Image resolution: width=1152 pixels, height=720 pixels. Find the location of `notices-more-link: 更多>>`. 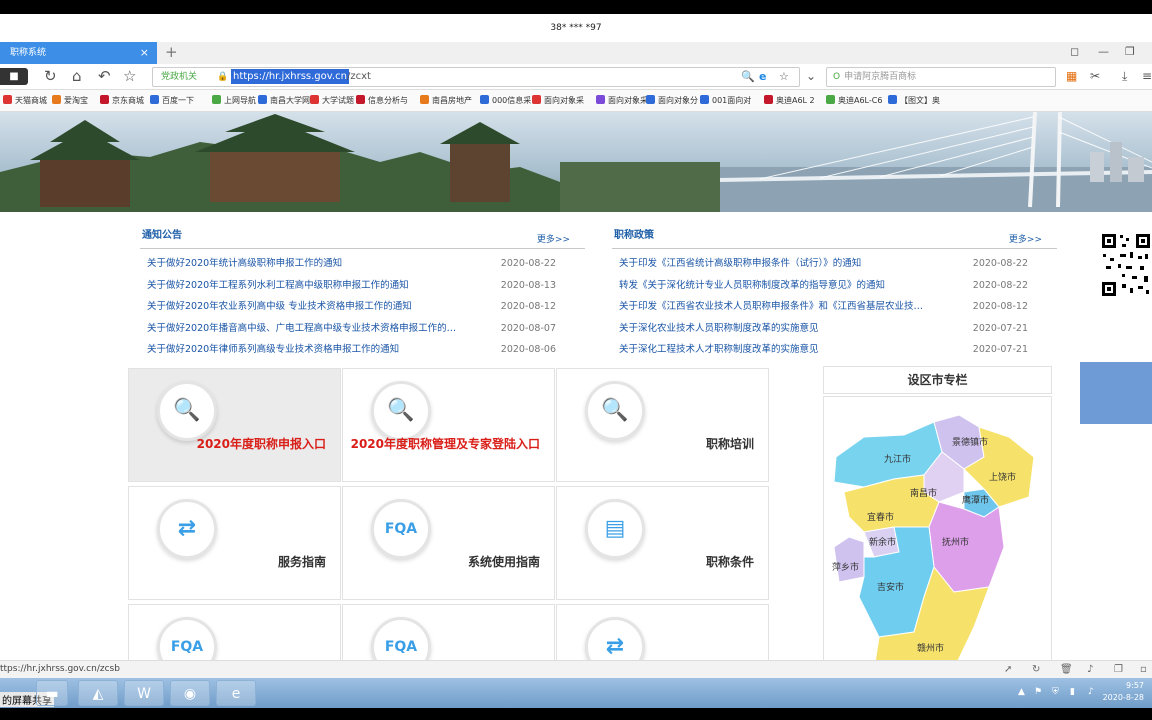

notices-more-link: 更多>> is located at coordinates (553, 238).